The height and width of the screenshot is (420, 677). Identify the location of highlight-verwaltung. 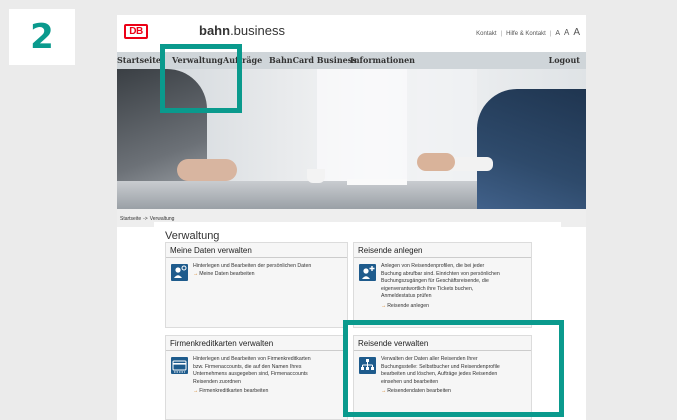
(201, 78).